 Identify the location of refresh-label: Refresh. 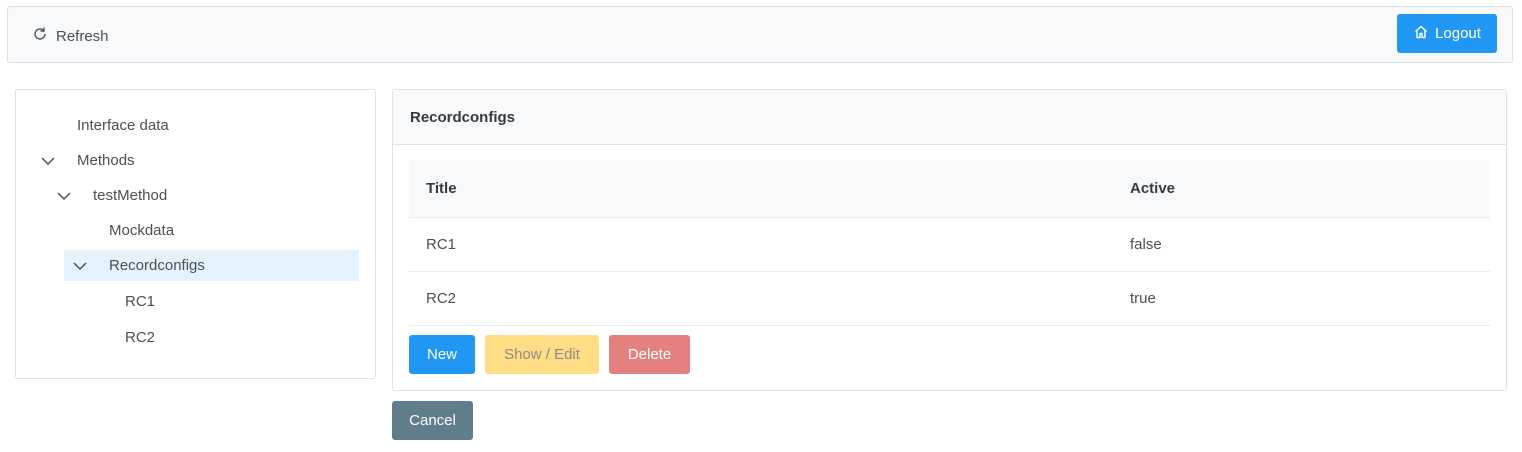
(82, 36).